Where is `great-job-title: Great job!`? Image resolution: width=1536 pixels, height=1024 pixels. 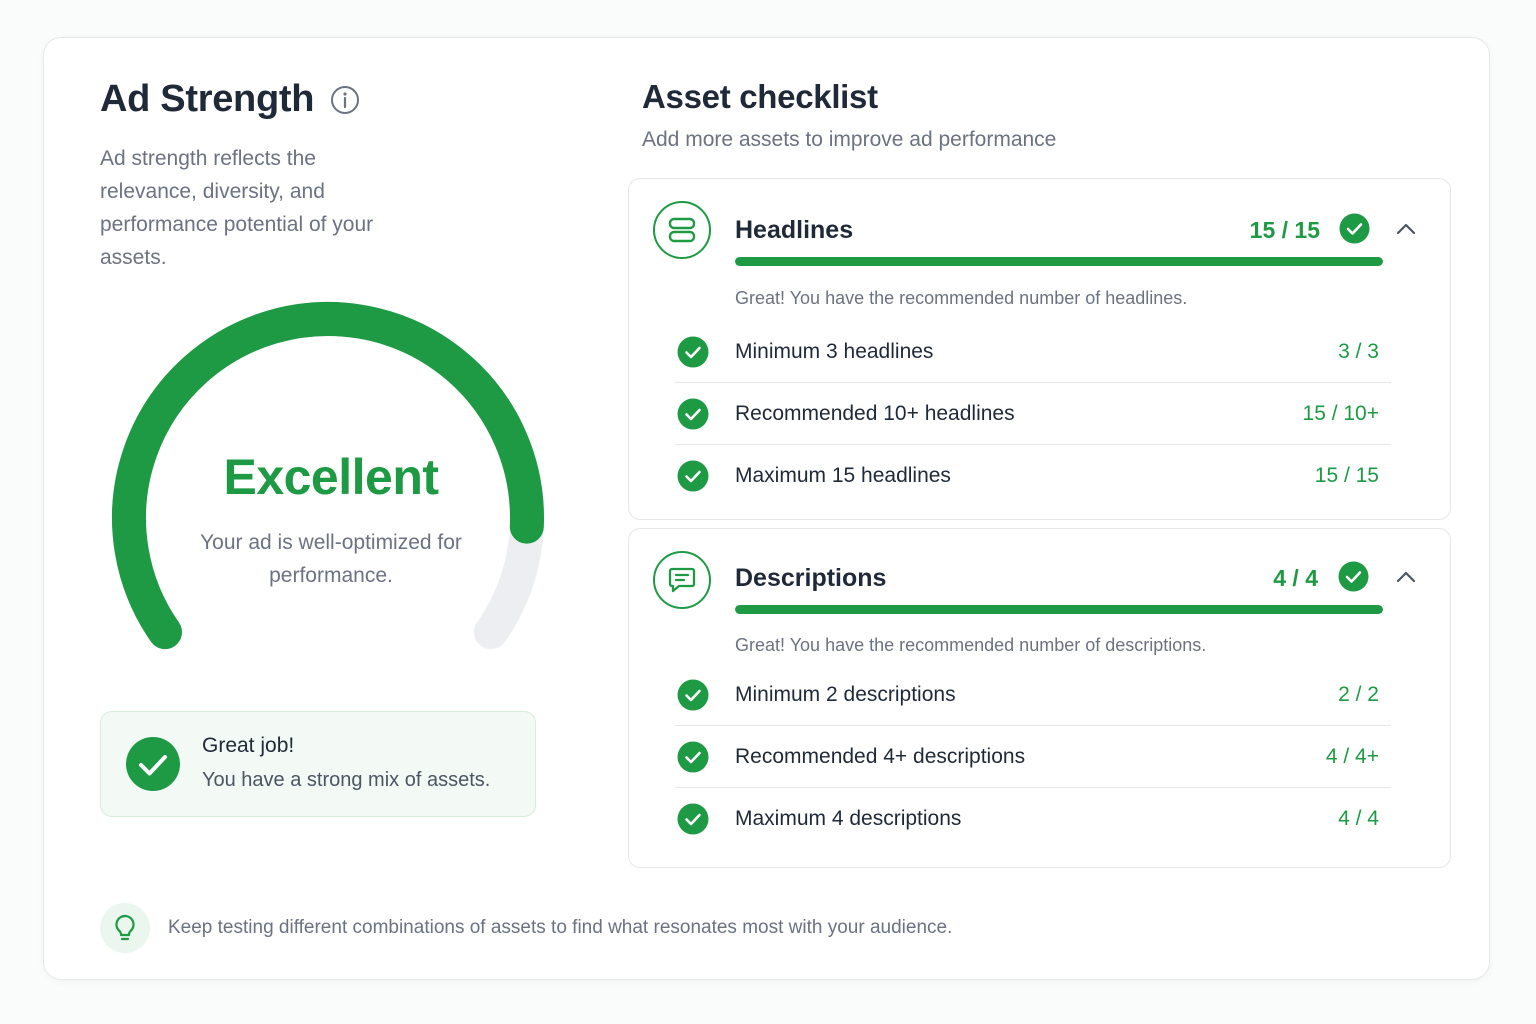 great-job-title: Great job! is located at coordinates (248, 745).